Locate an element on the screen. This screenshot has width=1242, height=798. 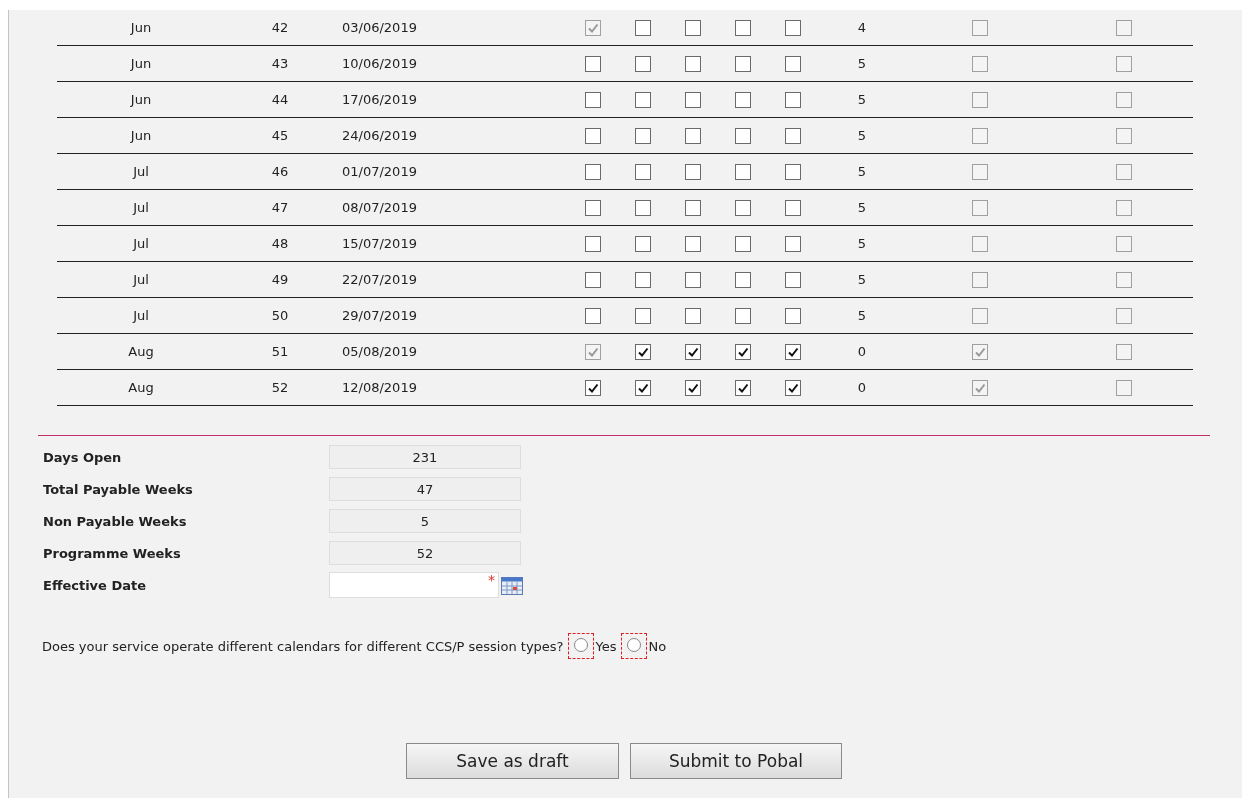
field-label: Total Payable Weeks is located at coordinates (118, 489).